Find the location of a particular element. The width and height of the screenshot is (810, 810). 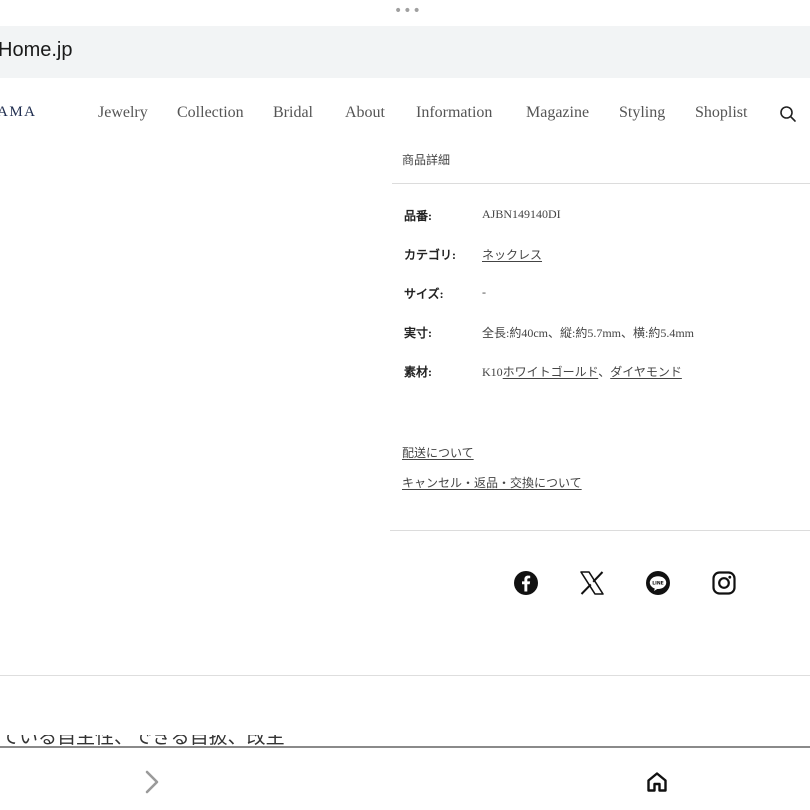

spec-label-dimensions: 実寸: is located at coordinates (418, 333).